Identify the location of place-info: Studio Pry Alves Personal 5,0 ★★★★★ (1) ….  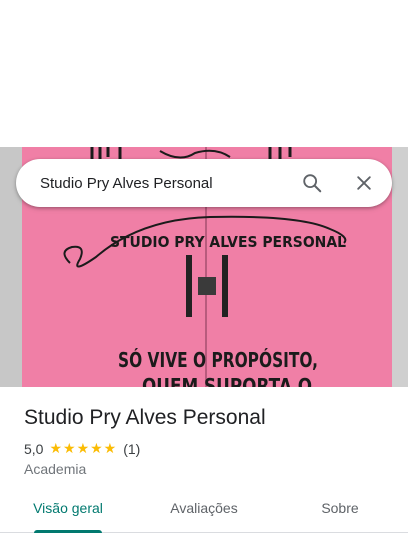
(209, 440).